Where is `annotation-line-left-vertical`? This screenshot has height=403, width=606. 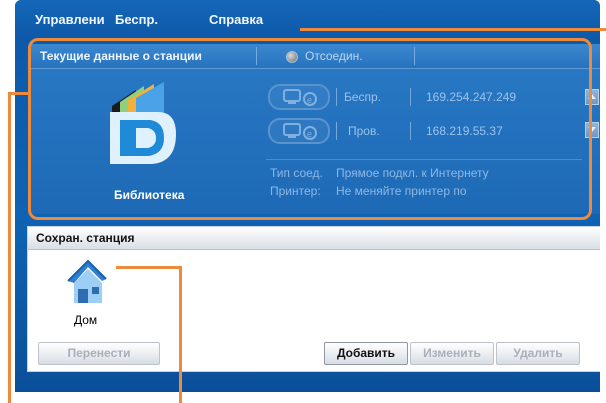
annotation-line-left-vertical is located at coordinates (9, 247).